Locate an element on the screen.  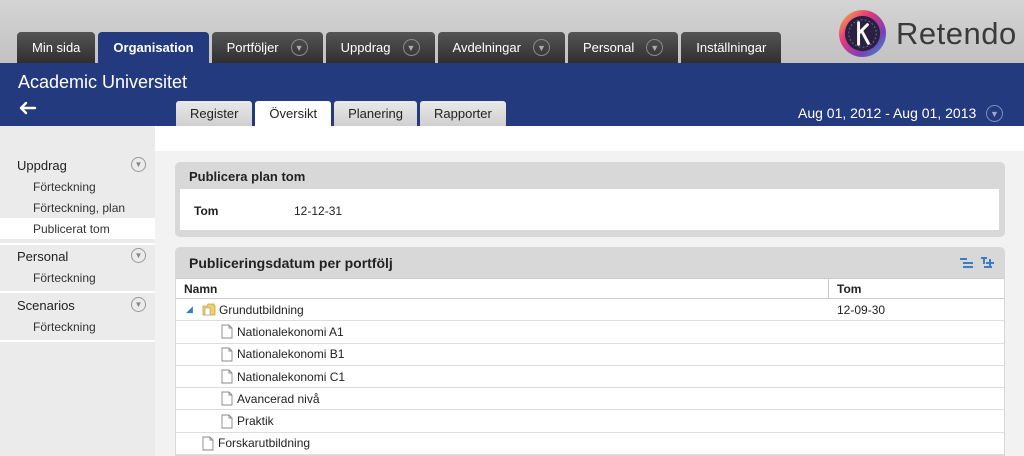
sidebar-section-scenarios: Scenarios ▼ Förteckning is located at coordinates (77, 315).